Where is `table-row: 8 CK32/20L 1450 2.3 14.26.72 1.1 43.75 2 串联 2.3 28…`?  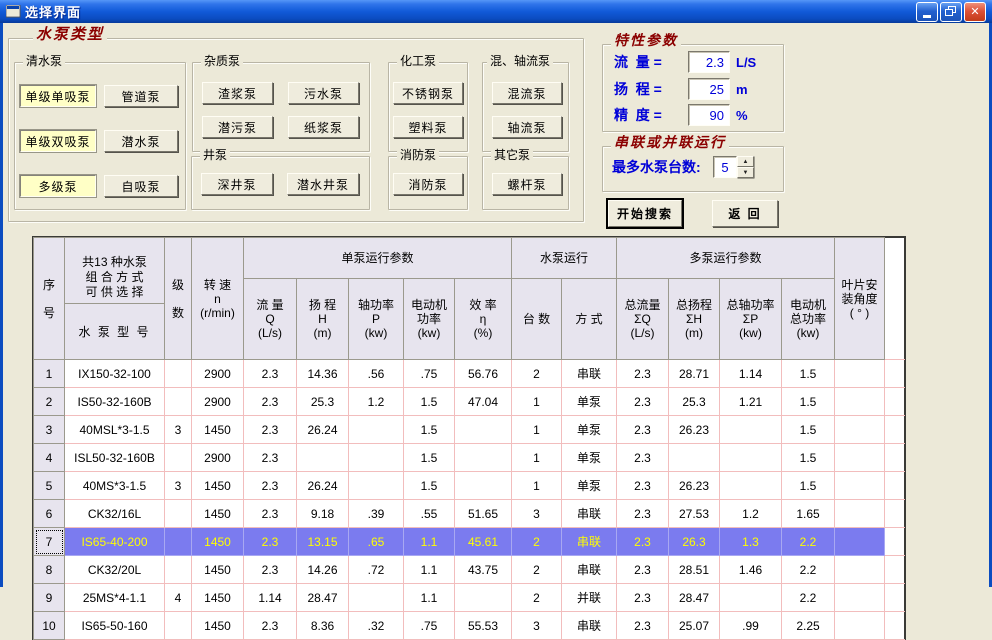
table-row: 8 CK32/20L 1450 2.3 14.26.72 1.1 43.75 2 串联 2.3 28… is located at coordinates (469, 569).